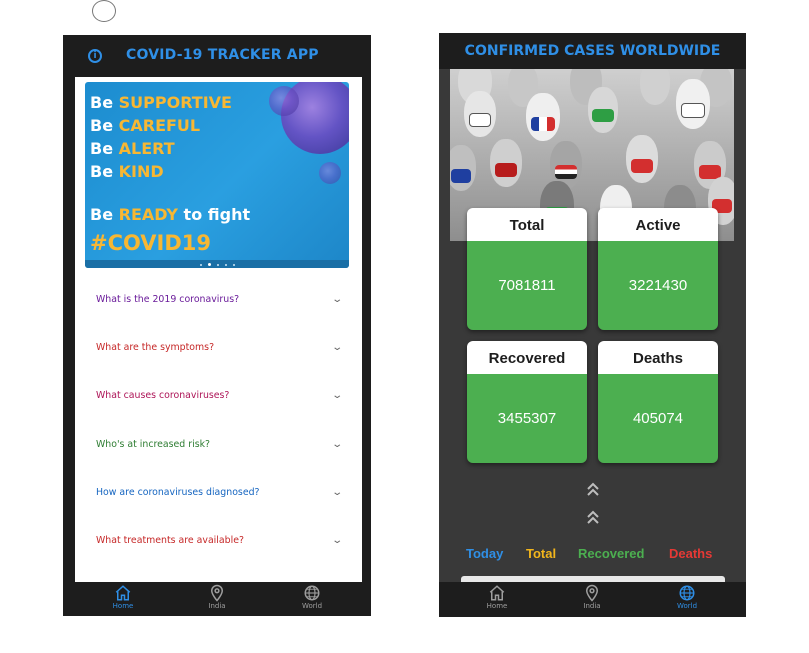 The image size is (809, 653). What do you see at coordinates (132, 148) in the screenshot?
I see `banner-line: Be ALERT` at bounding box center [132, 148].